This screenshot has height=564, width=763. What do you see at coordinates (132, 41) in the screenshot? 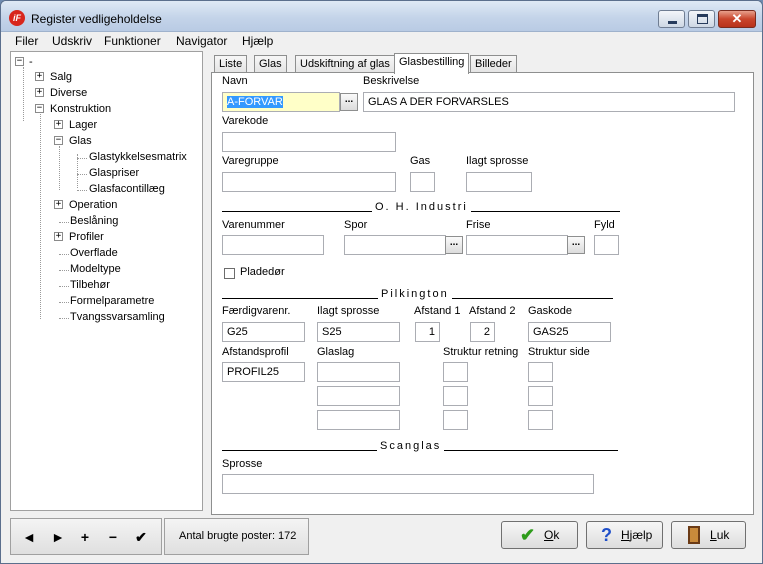
I see `menu-funktioner: Funktioner` at bounding box center [132, 41].